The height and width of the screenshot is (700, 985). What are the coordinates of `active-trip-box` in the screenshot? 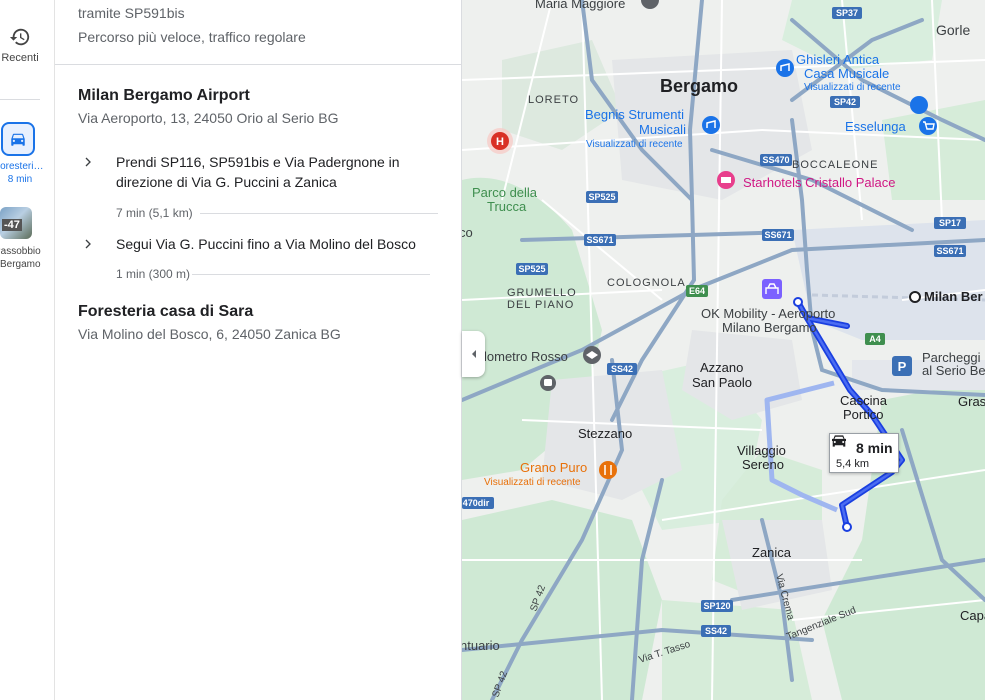 It's located at (18, 139).